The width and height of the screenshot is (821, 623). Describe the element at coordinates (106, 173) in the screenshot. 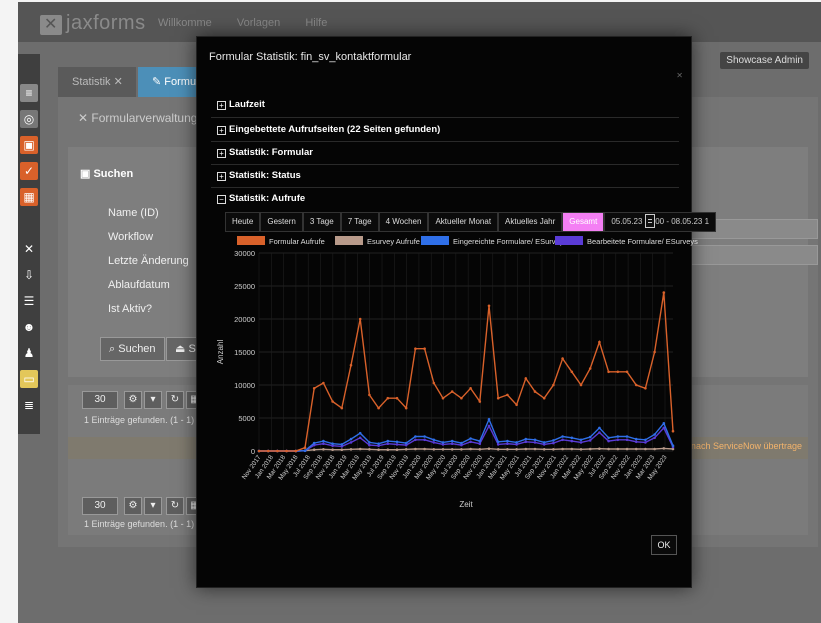

I see `search-header: ▣ Suchen` at that location.